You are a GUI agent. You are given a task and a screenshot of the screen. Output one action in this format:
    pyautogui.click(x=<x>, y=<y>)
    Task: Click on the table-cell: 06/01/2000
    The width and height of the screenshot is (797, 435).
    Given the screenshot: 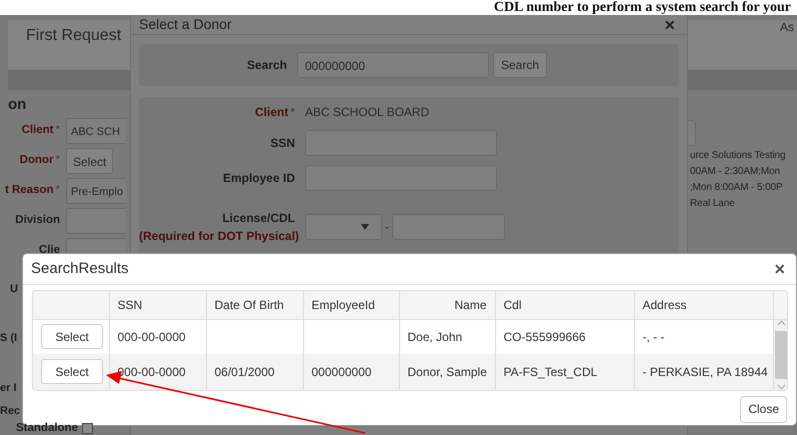 What is the action you would take?
    pyautogui.click(x=254, y=372)
    